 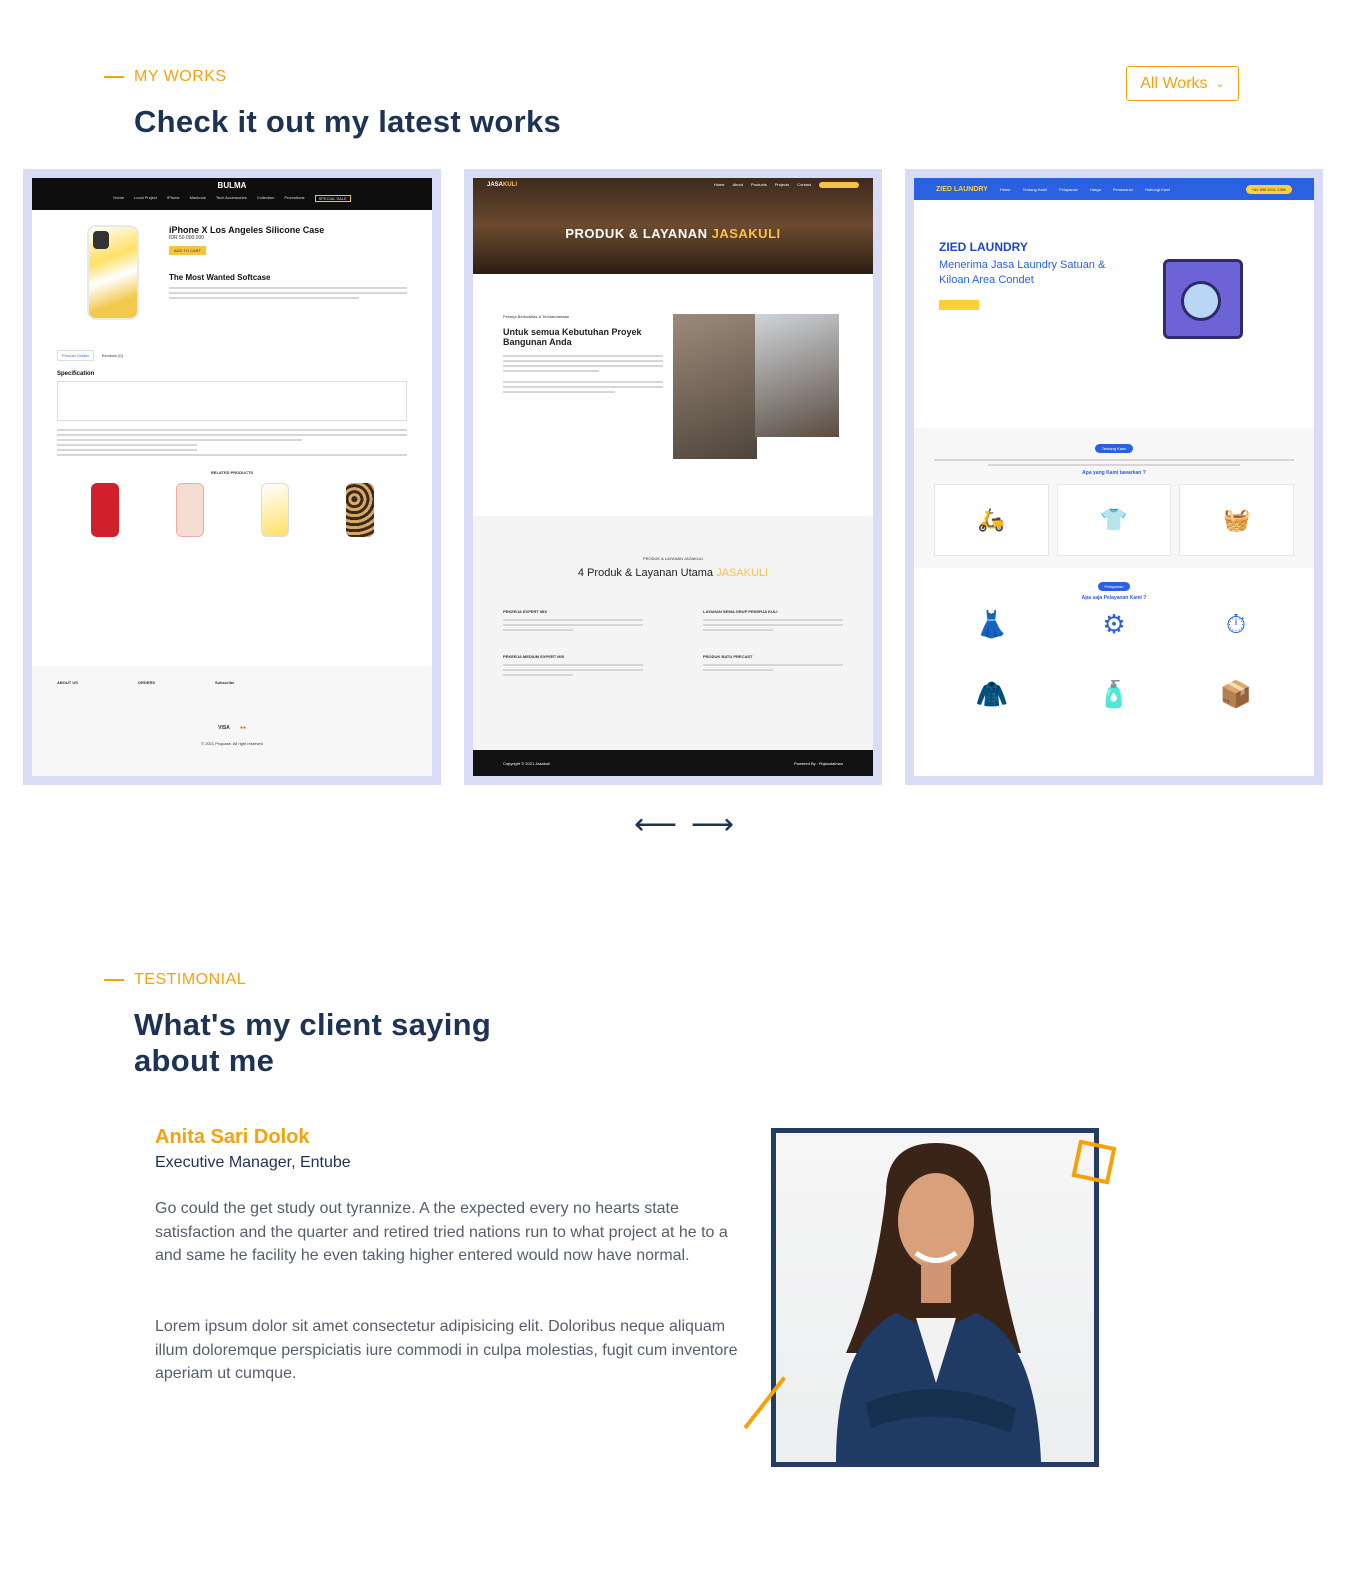 What do you see at coordinates (1201, 295) in the screenshot?
I see `washing-machine-illustration` at bounding box center [1201, 295].